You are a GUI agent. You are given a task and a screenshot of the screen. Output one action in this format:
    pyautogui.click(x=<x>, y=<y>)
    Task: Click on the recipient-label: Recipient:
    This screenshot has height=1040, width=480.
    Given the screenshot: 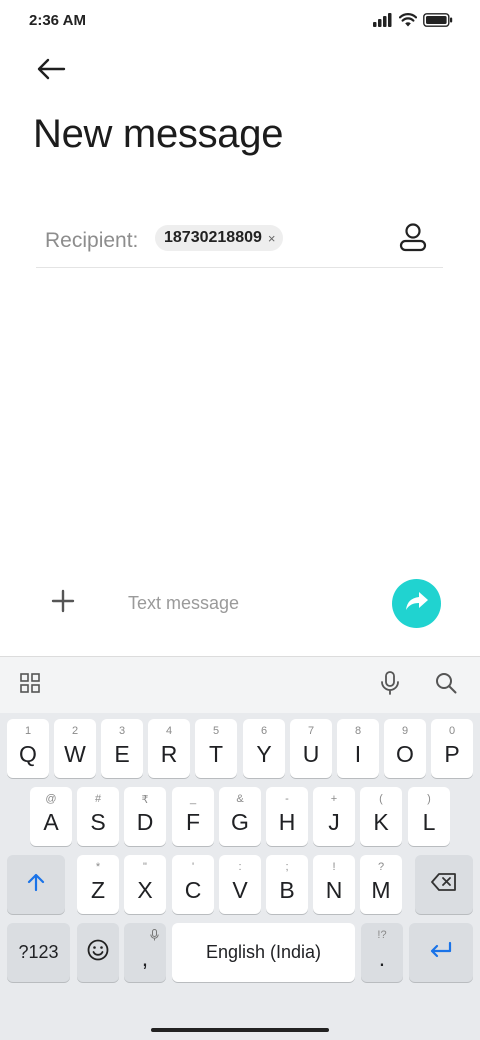 What is the action you would take?
    pyautogui.click(x=92, y=240)
    